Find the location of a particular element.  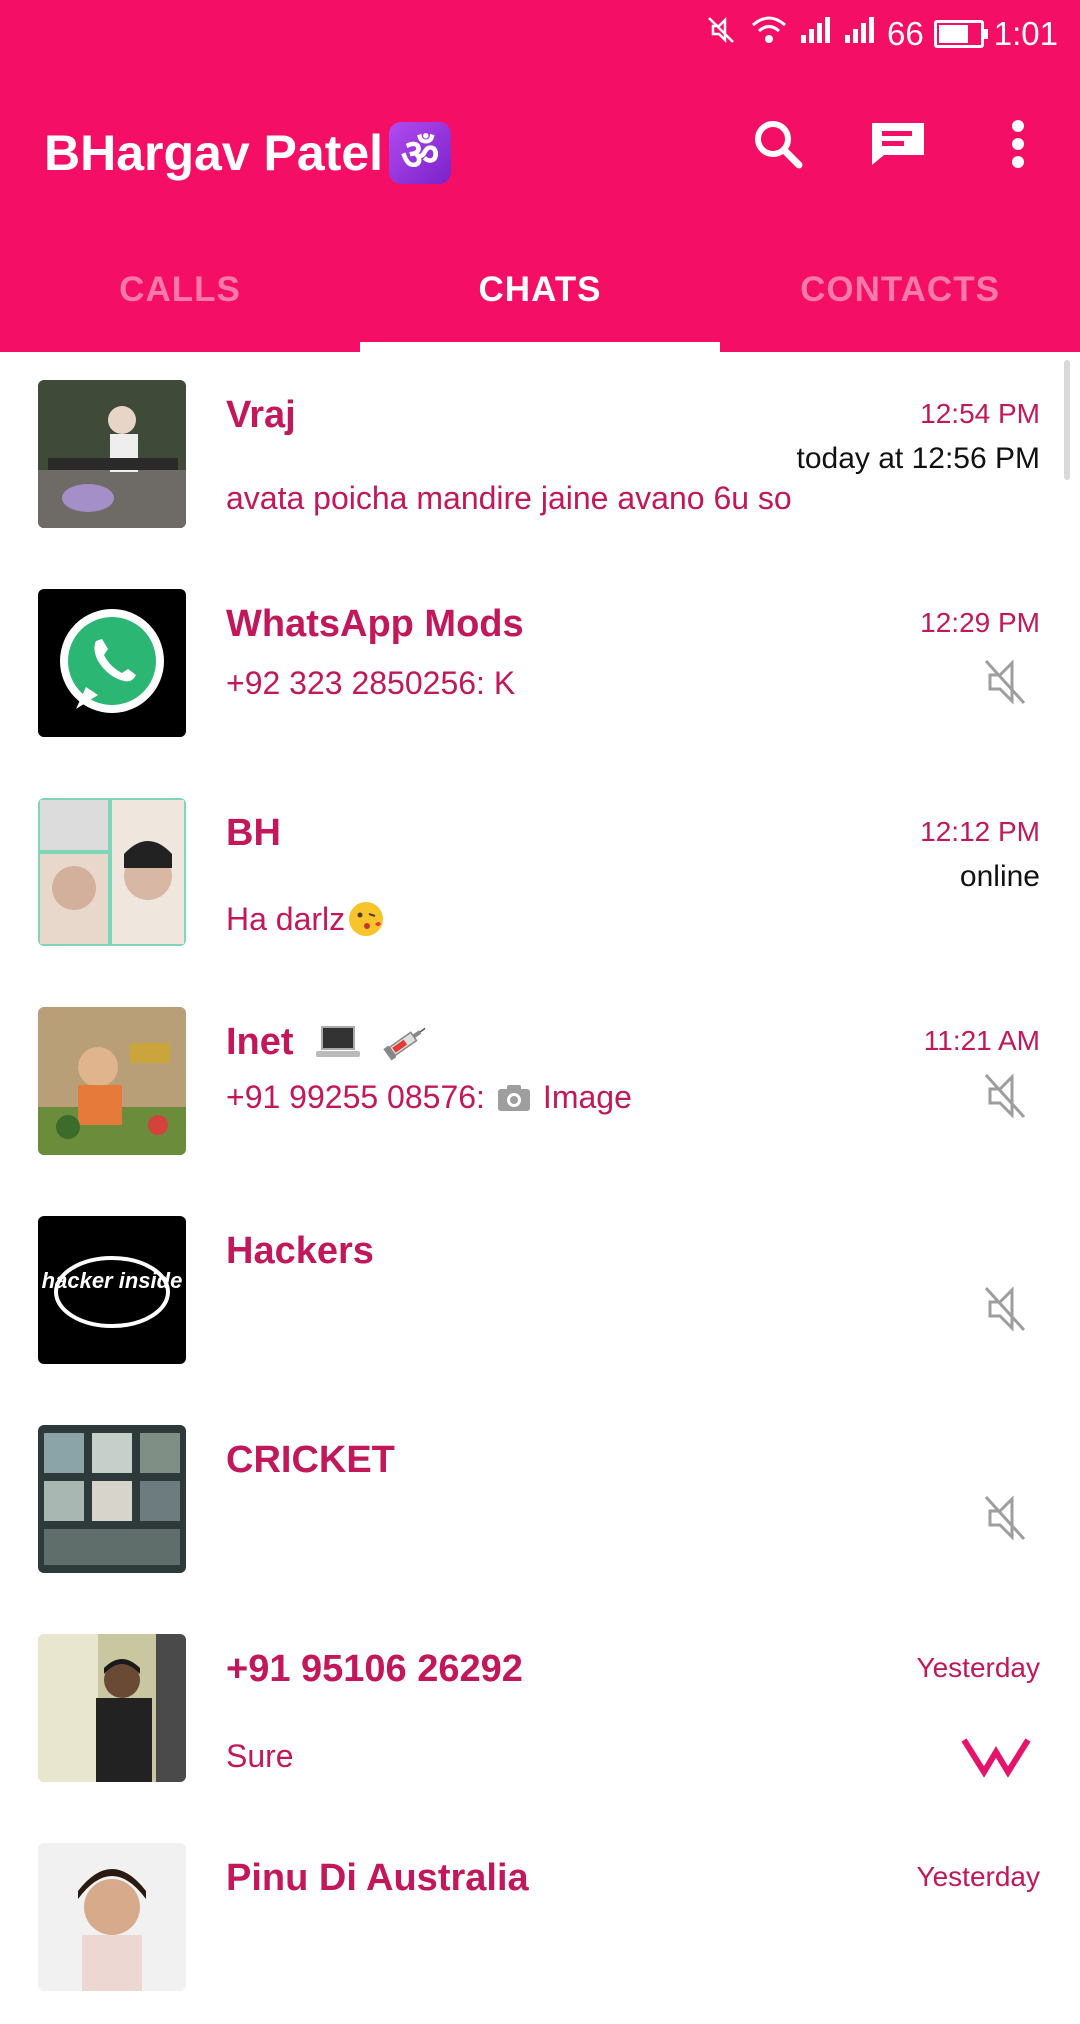

chat-row-bh: BH 12:12 PM online Ha darlz is located at coordinates (540, 874).